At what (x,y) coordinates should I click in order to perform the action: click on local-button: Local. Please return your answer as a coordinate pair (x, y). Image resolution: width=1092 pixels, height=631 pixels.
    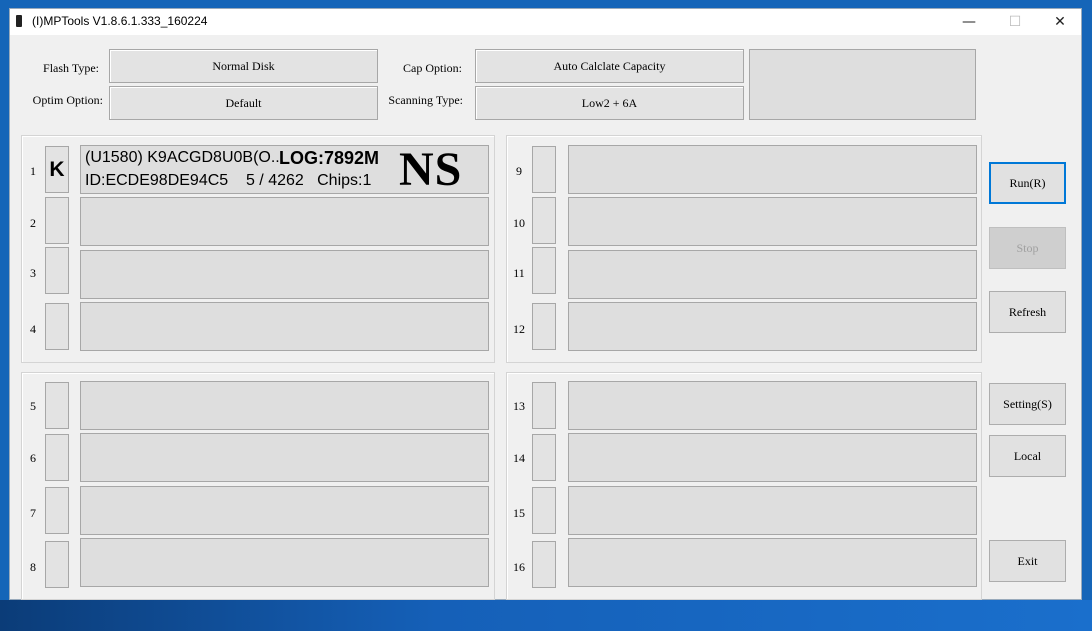
    Looking at the image, I should click on (1027, 456).